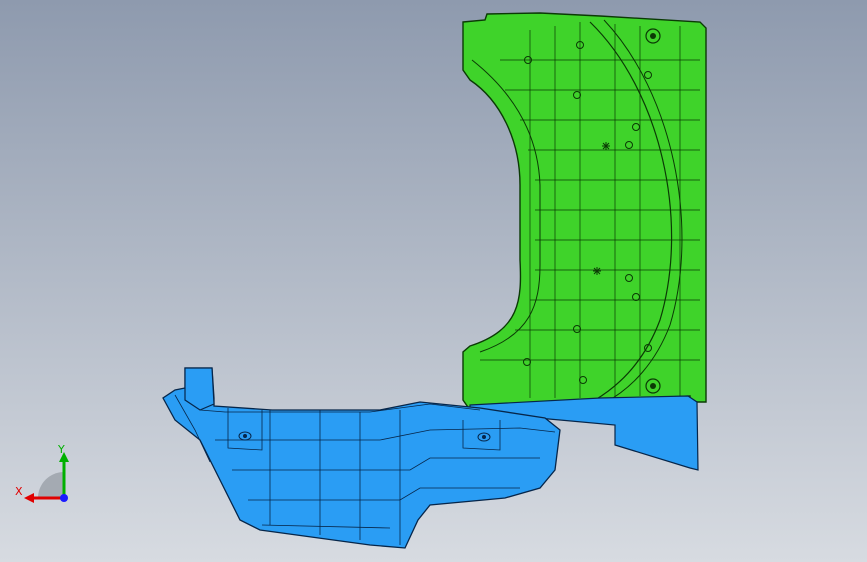 Image resolution: width=867 pixels, height=562 pixels. I want to click on lower-floor-mount-left, so click(245, 436).